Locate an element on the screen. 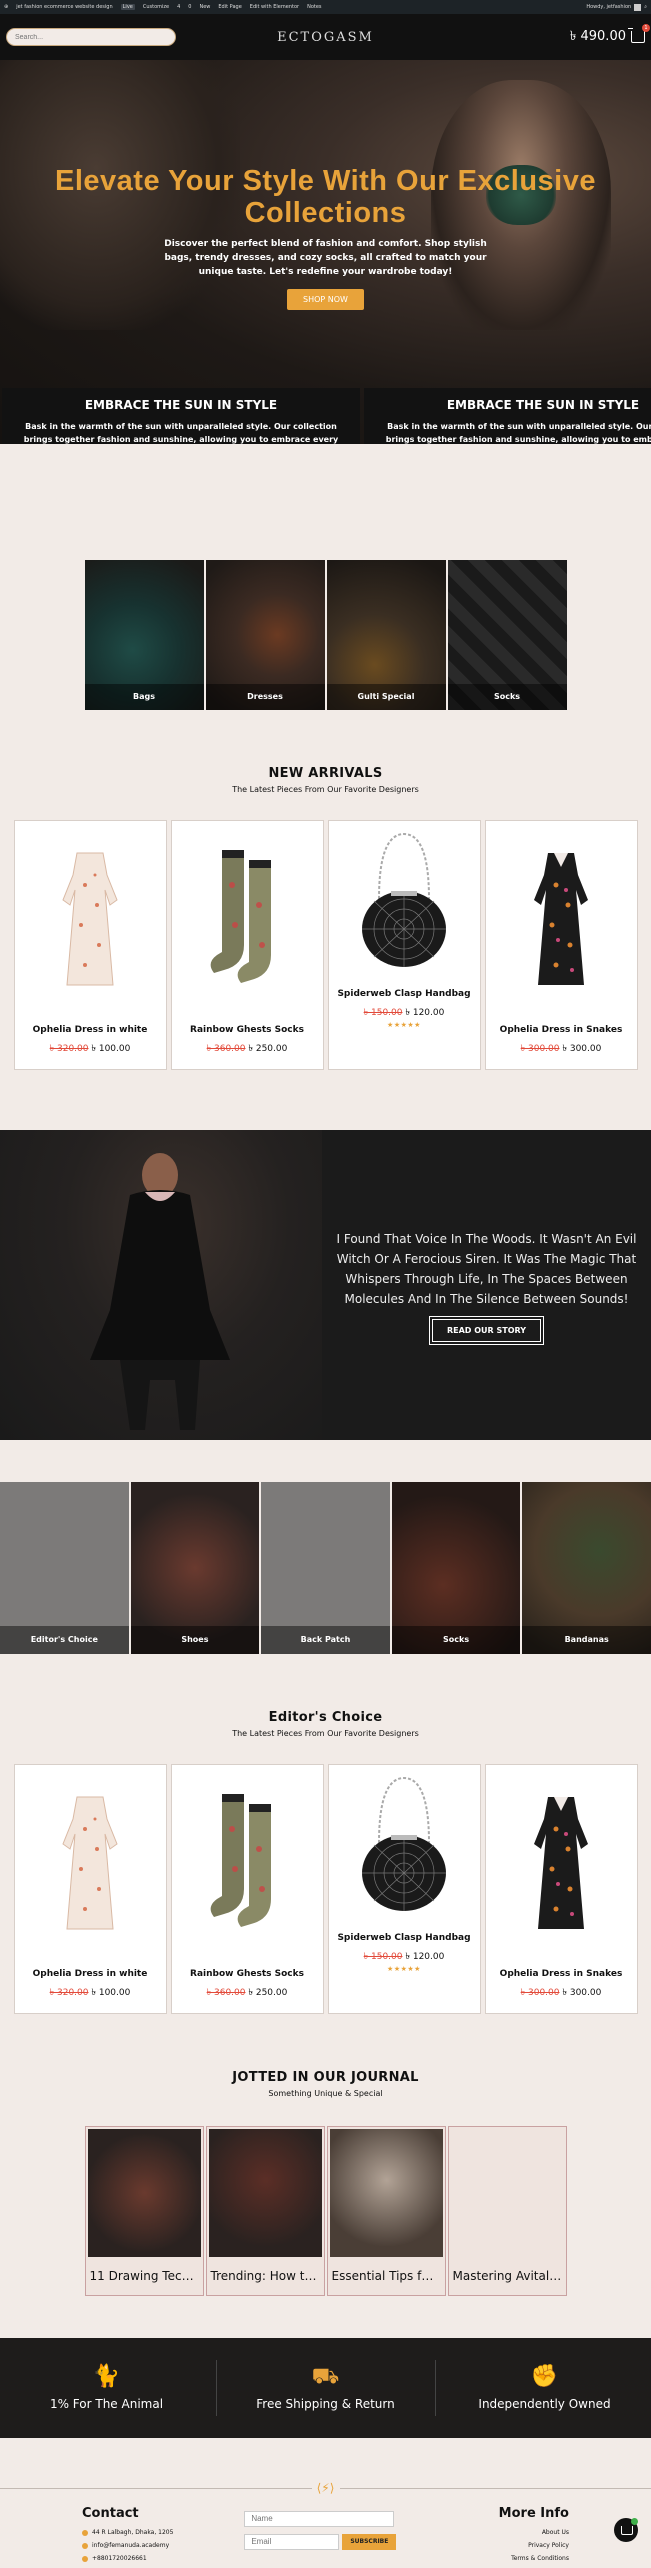 The image size is (651, 2568). journal-card: Essential Tips for Style is located at coordinates (386, 2211).